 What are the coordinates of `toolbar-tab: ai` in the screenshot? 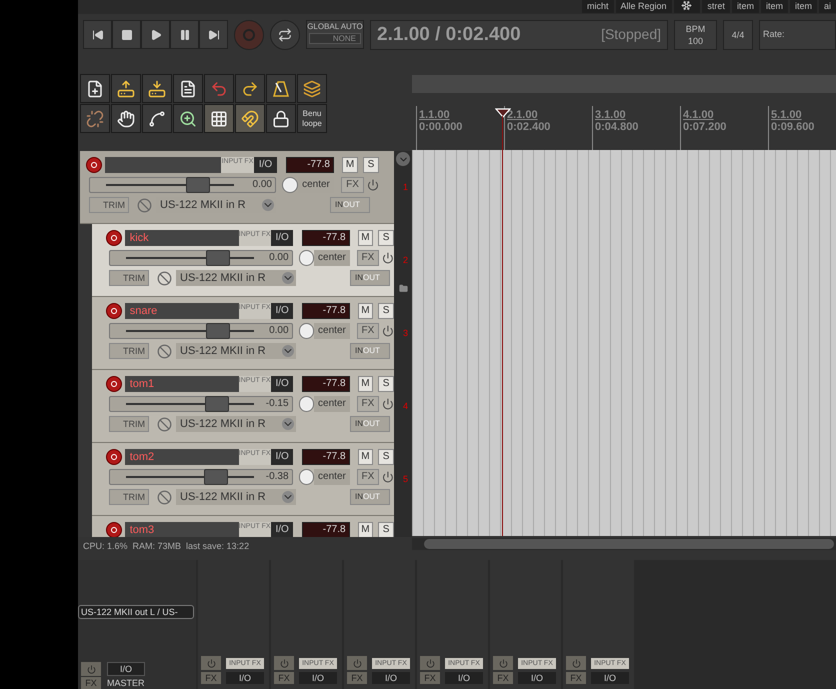 It's located at (827, 6).